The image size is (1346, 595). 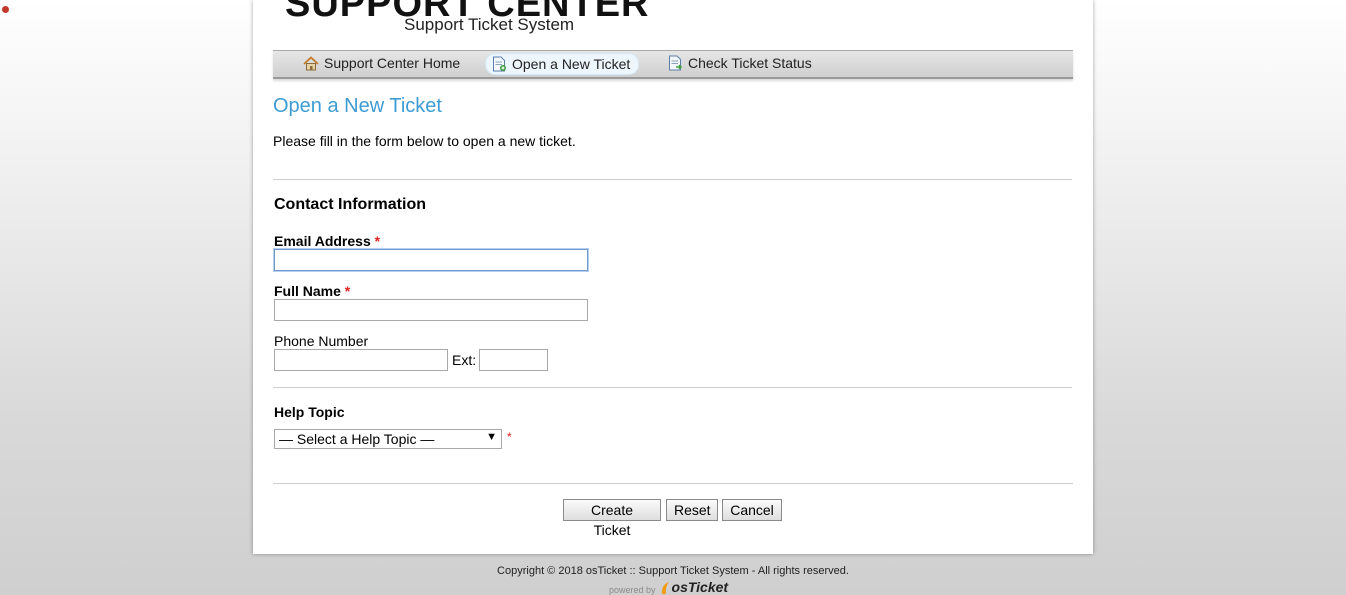 I want to click on nav-open-ticket: Open a New Ticket, so click(x=562, y=64).